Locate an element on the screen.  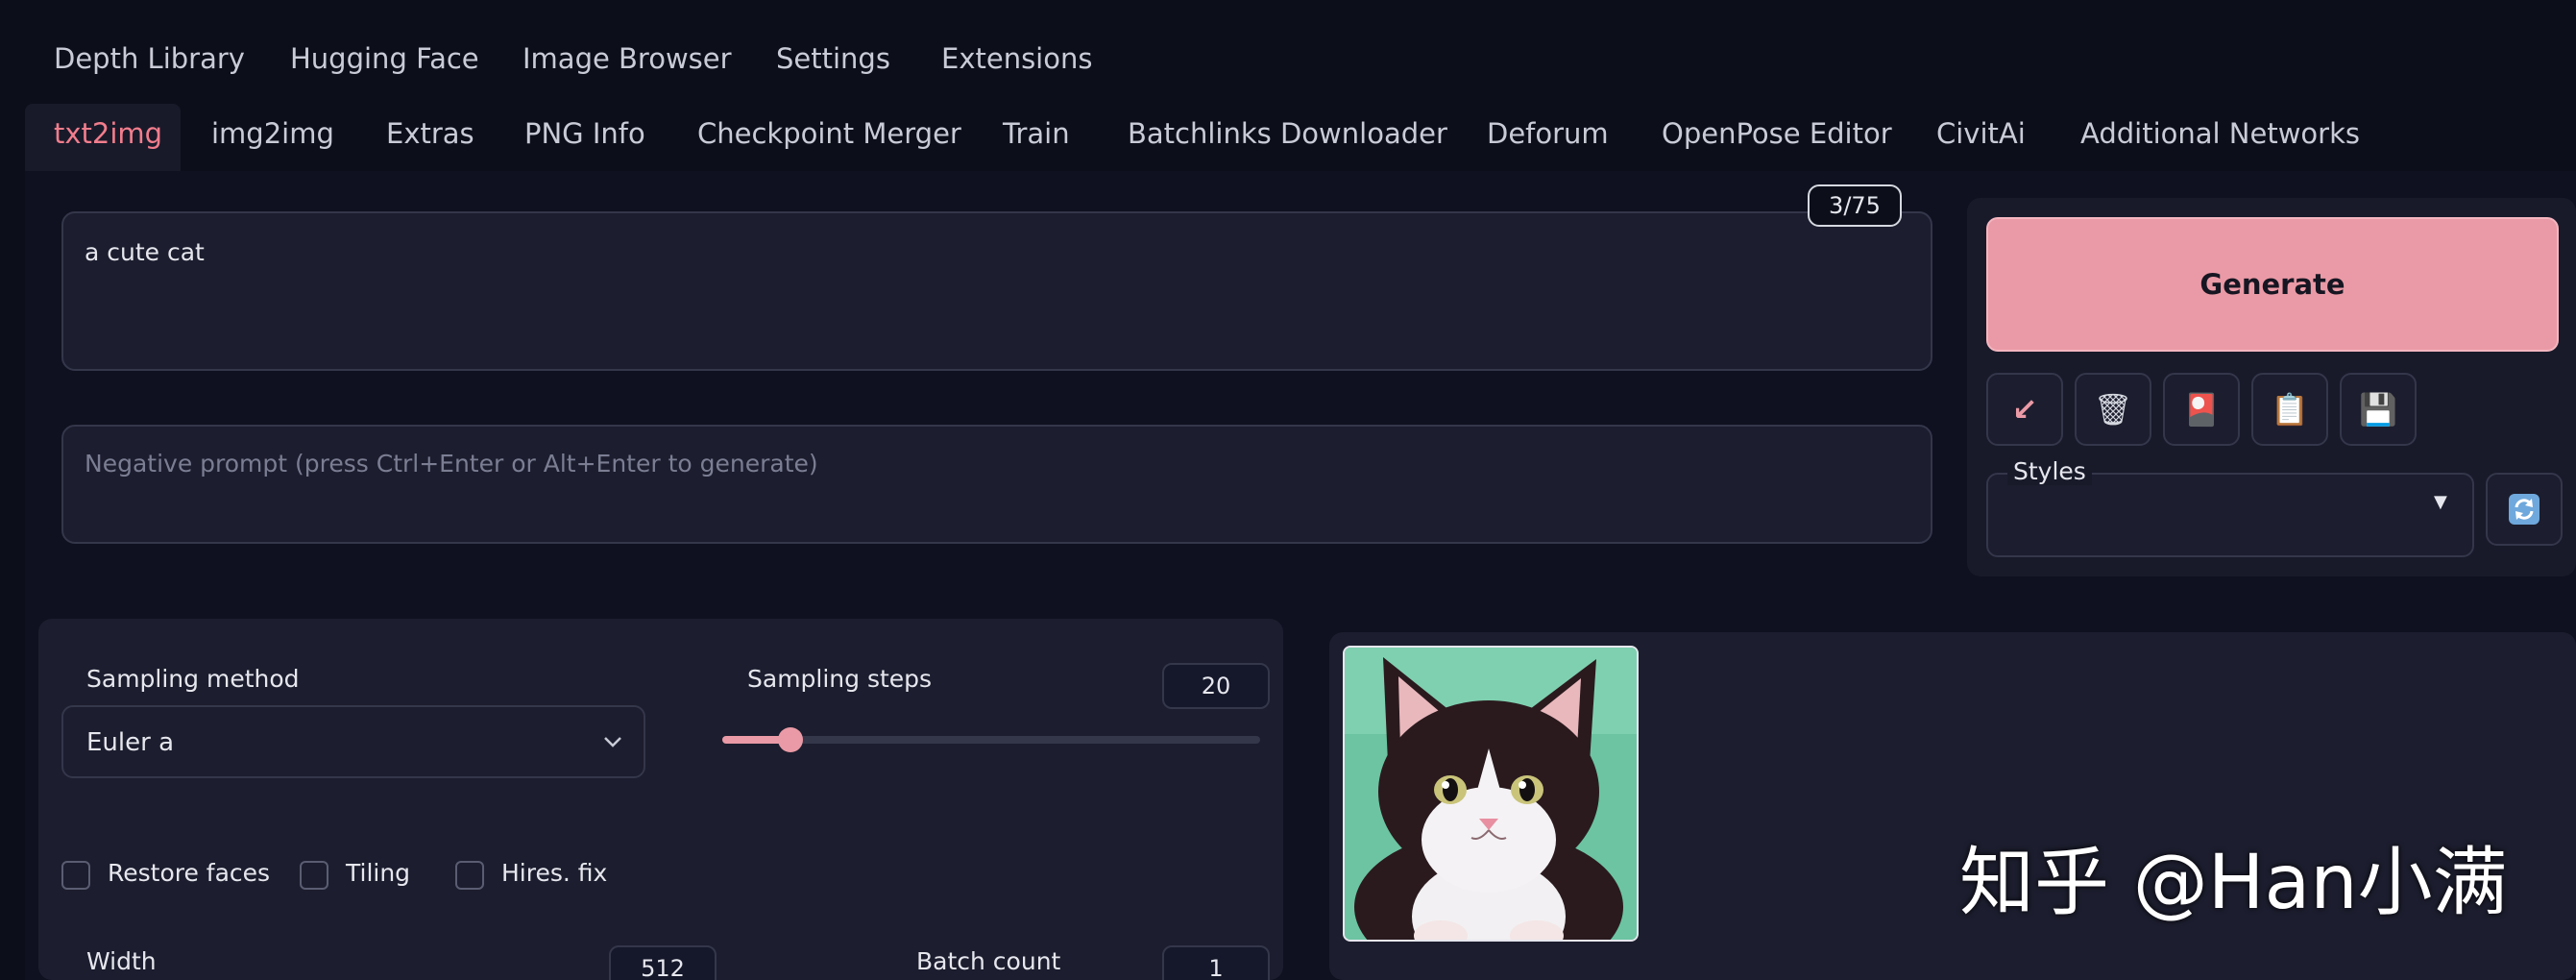
save-icon: 💾 is located at coordinates (2379, 409).